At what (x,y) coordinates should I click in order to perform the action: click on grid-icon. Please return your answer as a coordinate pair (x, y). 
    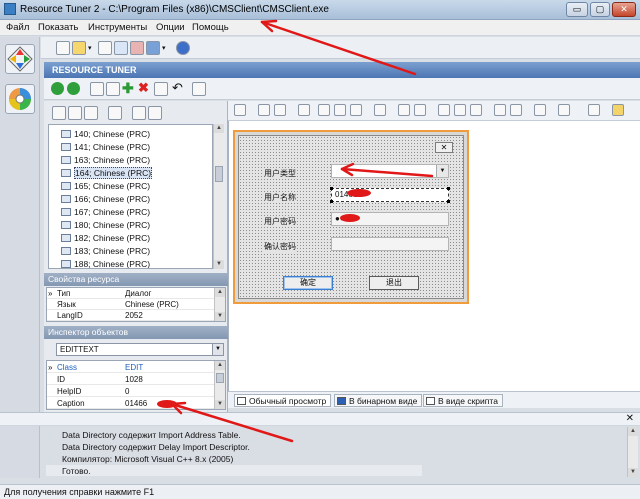
    Looking at the image, I should click on (594, 110).